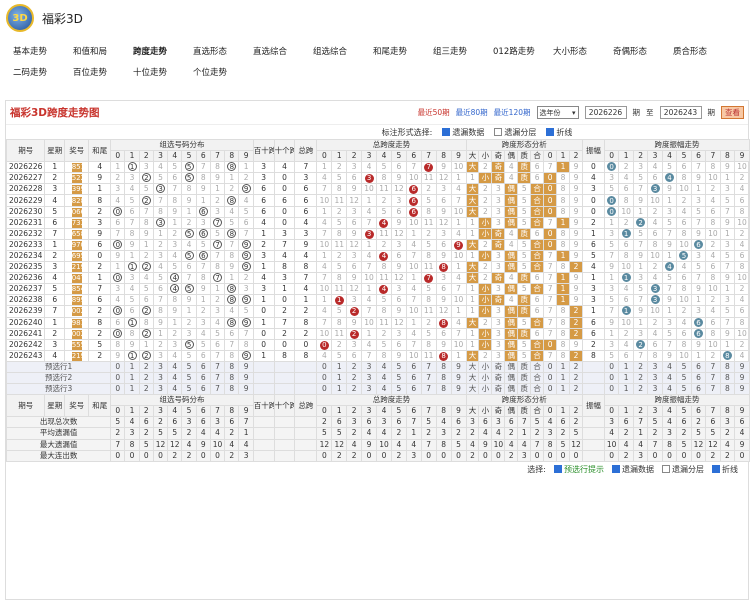 The image size is (754, 603). What do you see at coordinates (62, 18) in the screenshot?
I see `app-title: 福彩3D` at bounding box center [62, 18].